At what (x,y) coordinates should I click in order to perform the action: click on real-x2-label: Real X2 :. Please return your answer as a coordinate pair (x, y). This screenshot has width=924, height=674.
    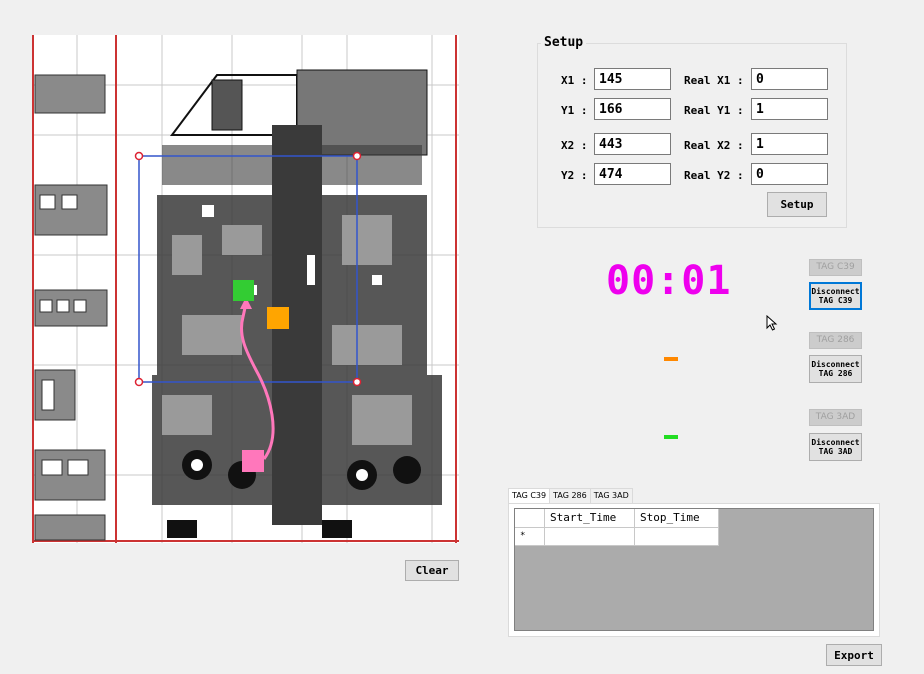
    Looking at the image, I should click on (714, 145).